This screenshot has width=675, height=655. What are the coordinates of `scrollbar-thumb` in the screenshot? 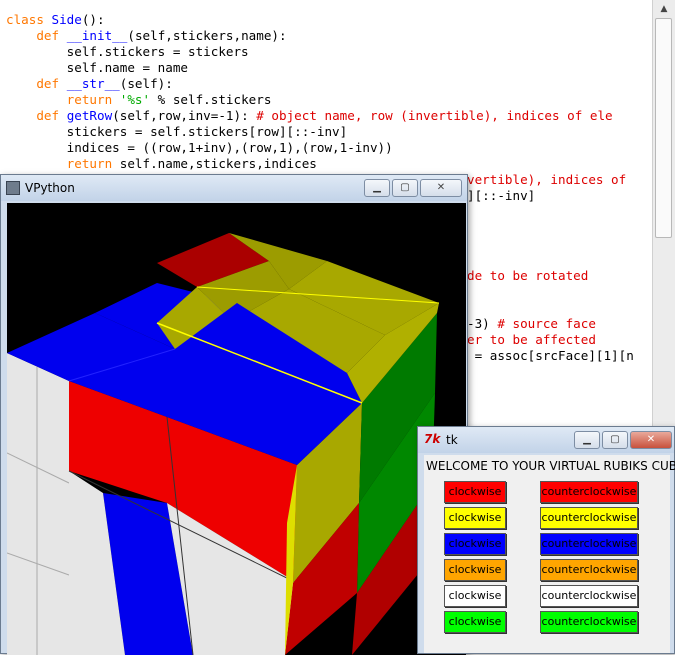 It's located at (663, 128).